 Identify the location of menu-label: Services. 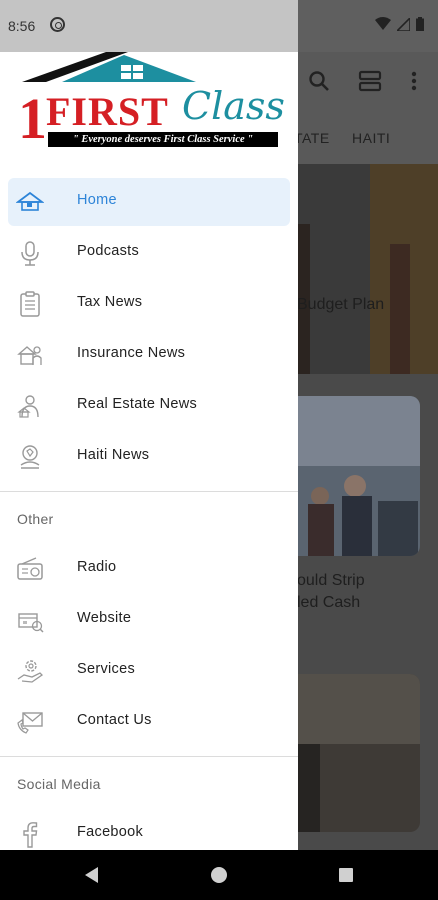
(106, 669).